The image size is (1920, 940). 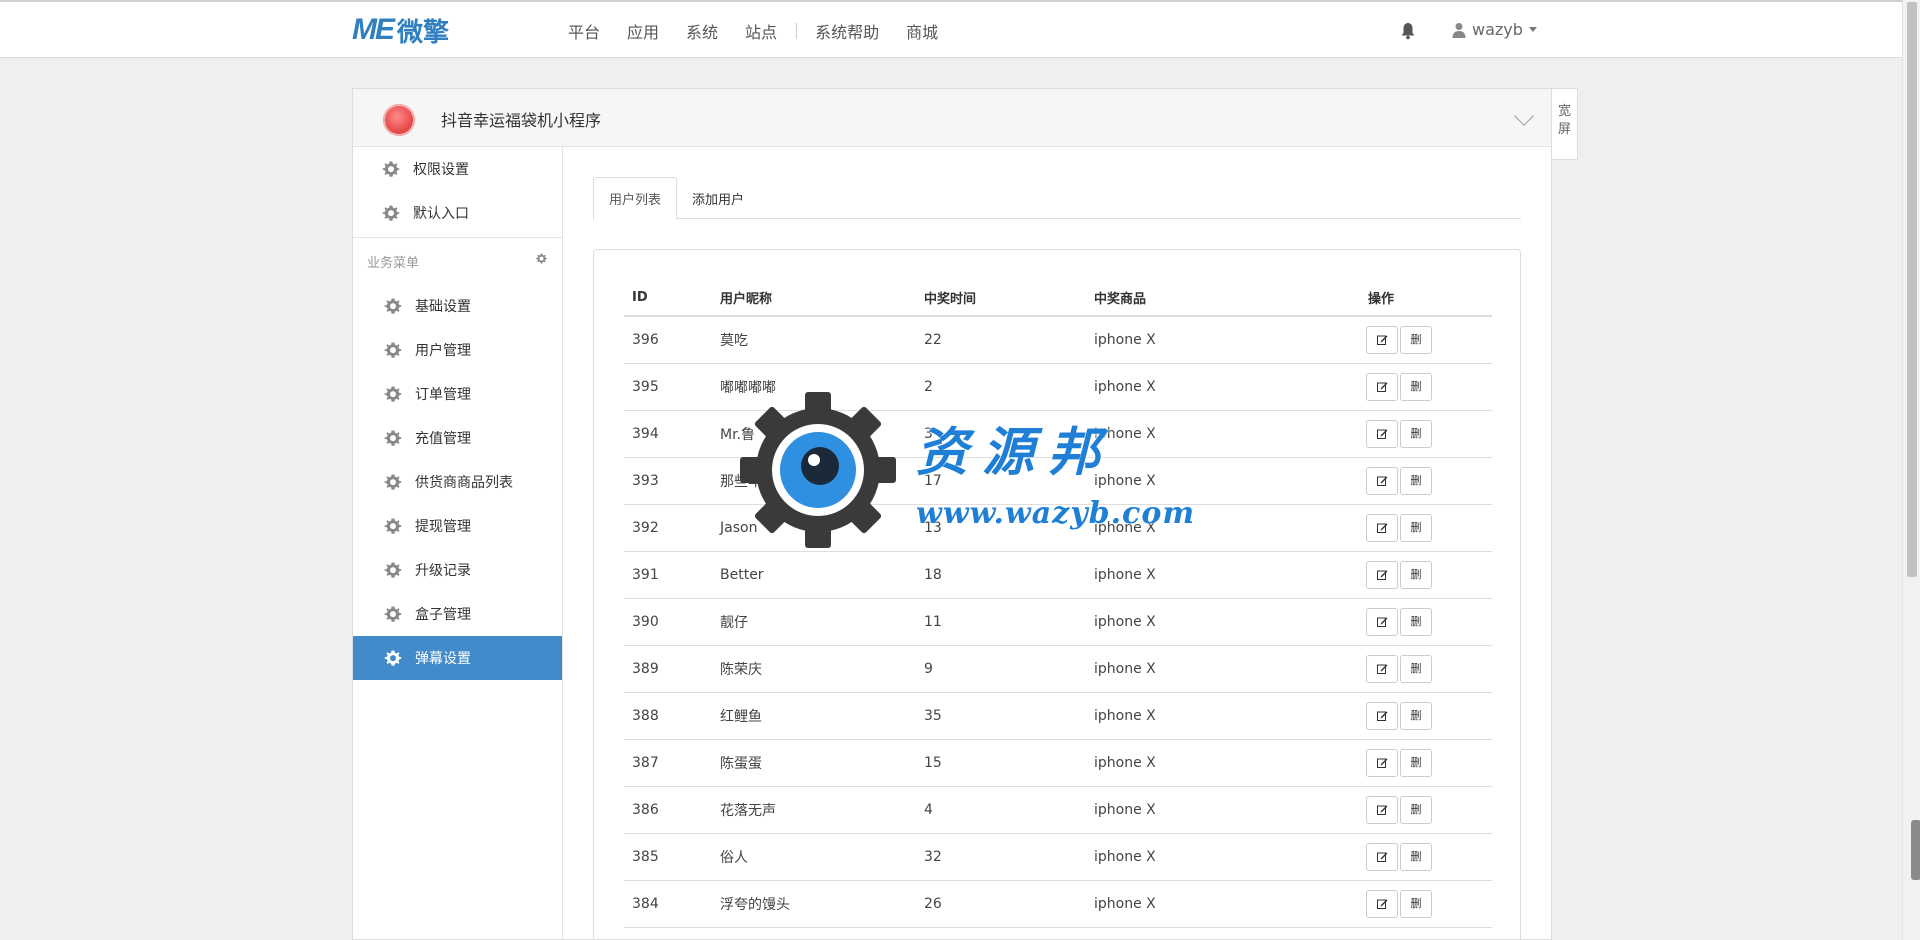 What do you see at coordinates (672, 810) in the screenshot?
I see `cell-id: 386` at bounding box center [672, 810].